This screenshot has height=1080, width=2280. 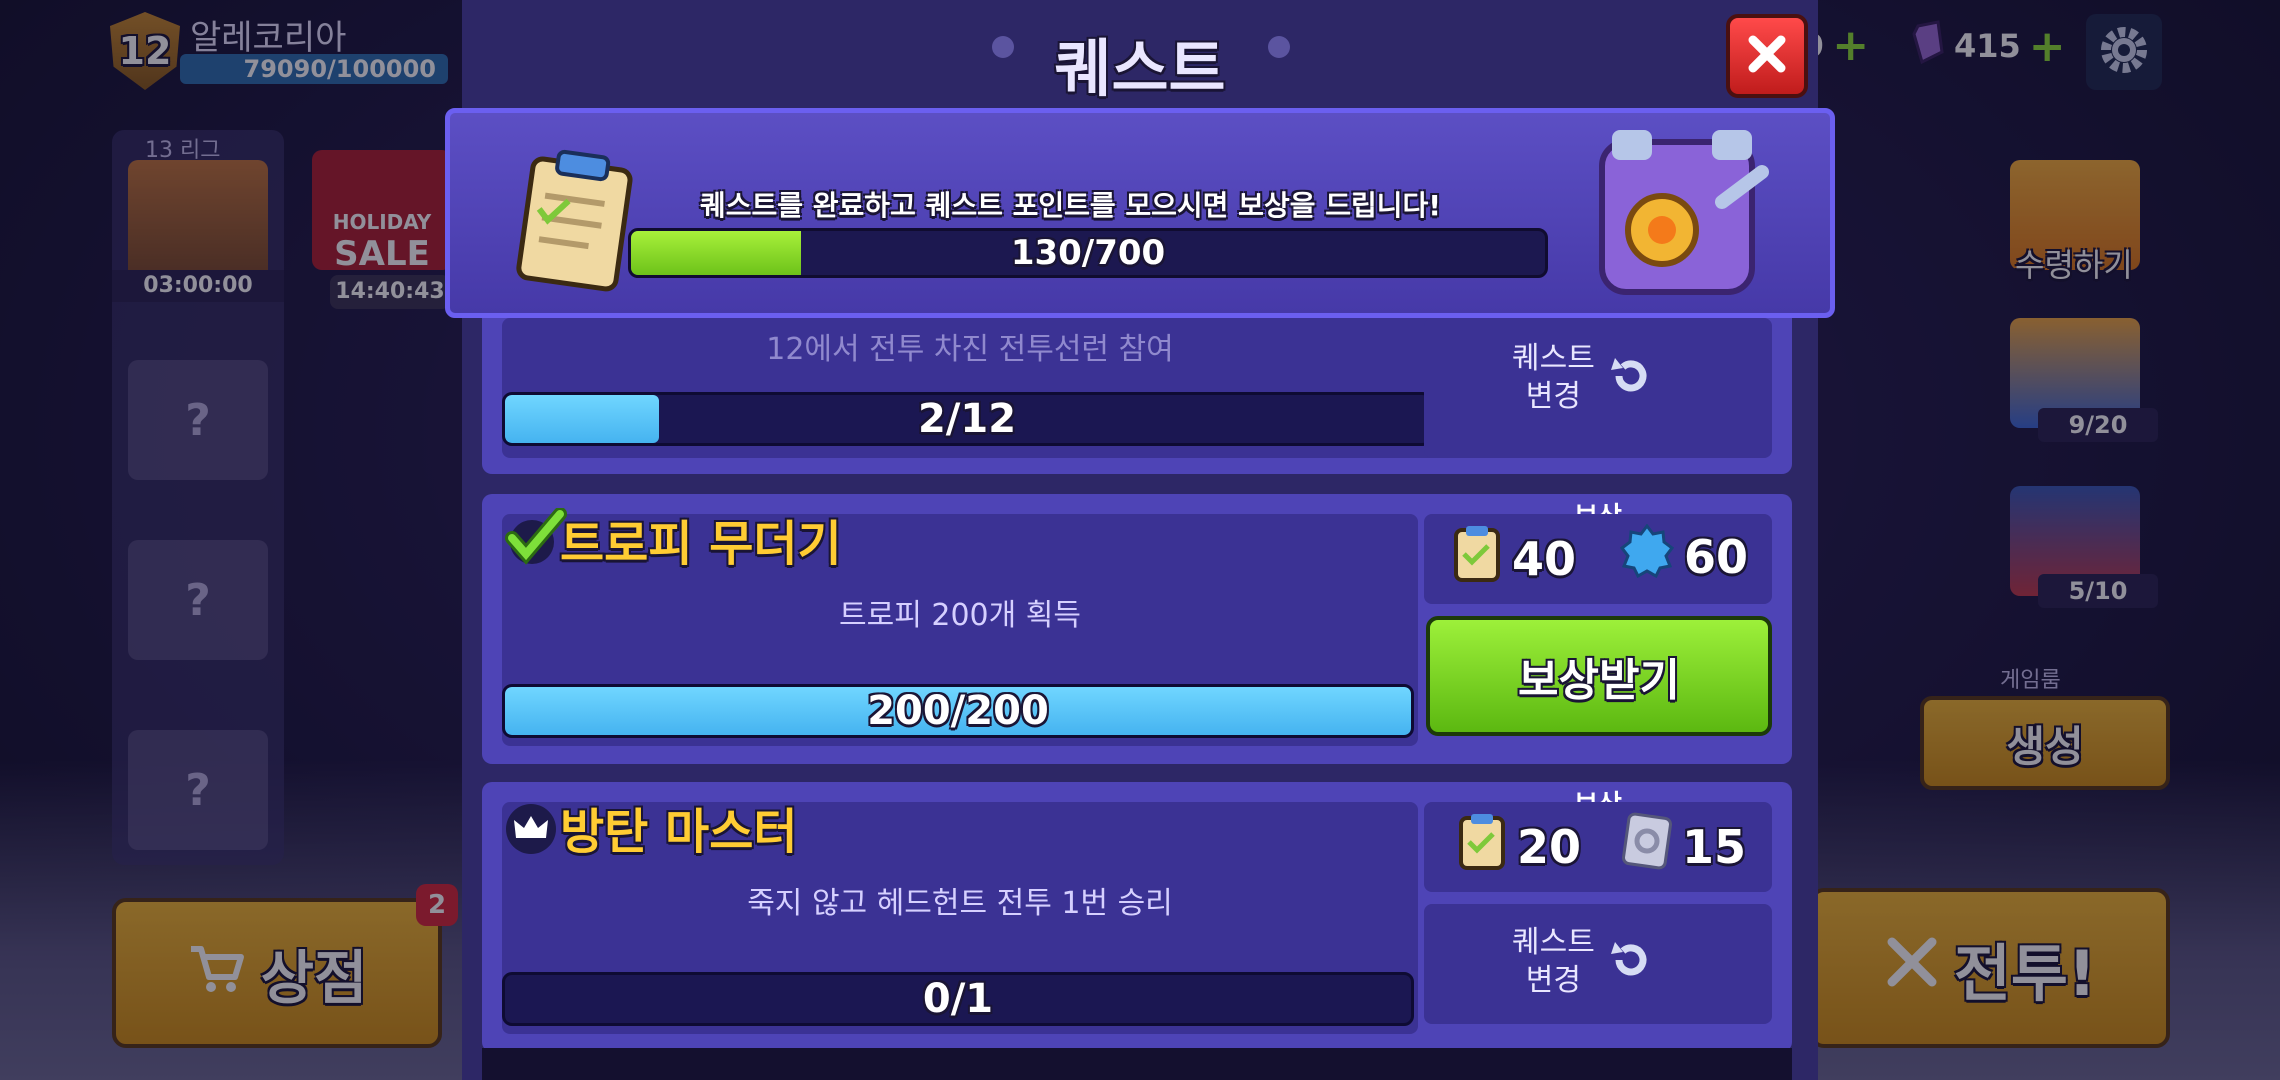 I want to click on quest-1-change-button: 퀘스트 변경, so click(x=1584, y=378).